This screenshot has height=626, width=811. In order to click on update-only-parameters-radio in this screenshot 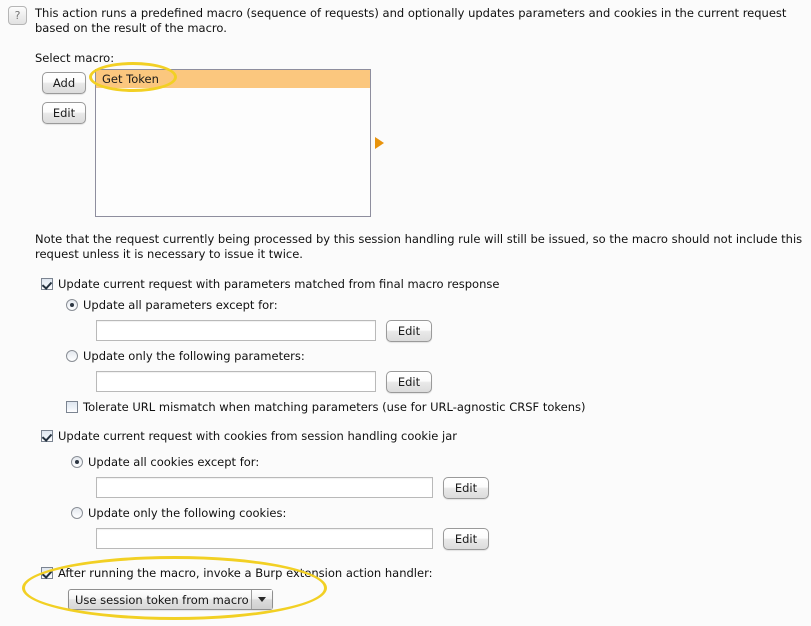, I will do `click(72, 356)`.